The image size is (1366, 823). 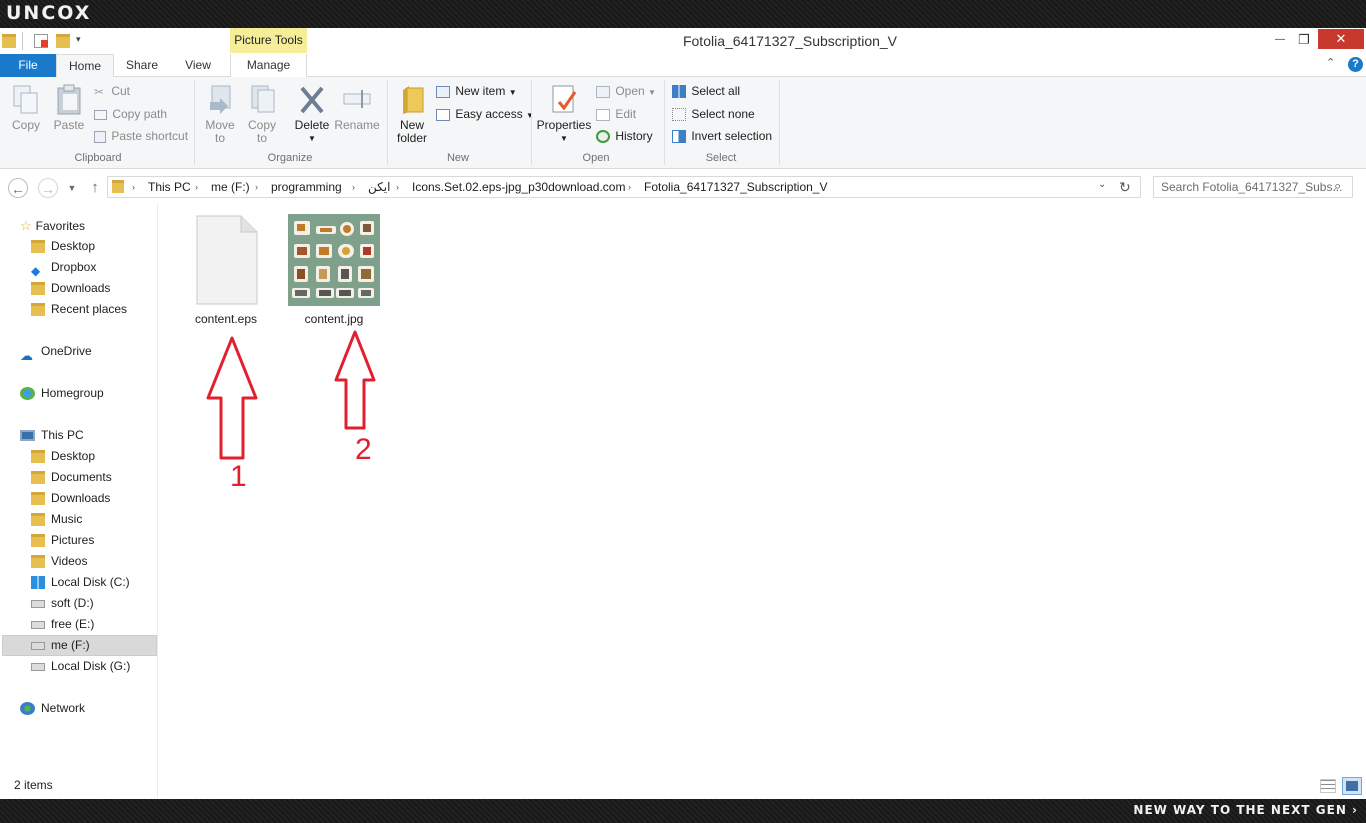 I want to click on properties-quick-icon, so click(x=41, y=41).